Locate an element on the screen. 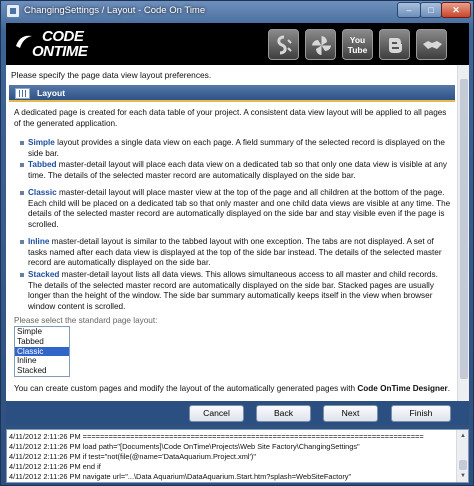  option-name: Tabbed is located at coordinates (42, 164).